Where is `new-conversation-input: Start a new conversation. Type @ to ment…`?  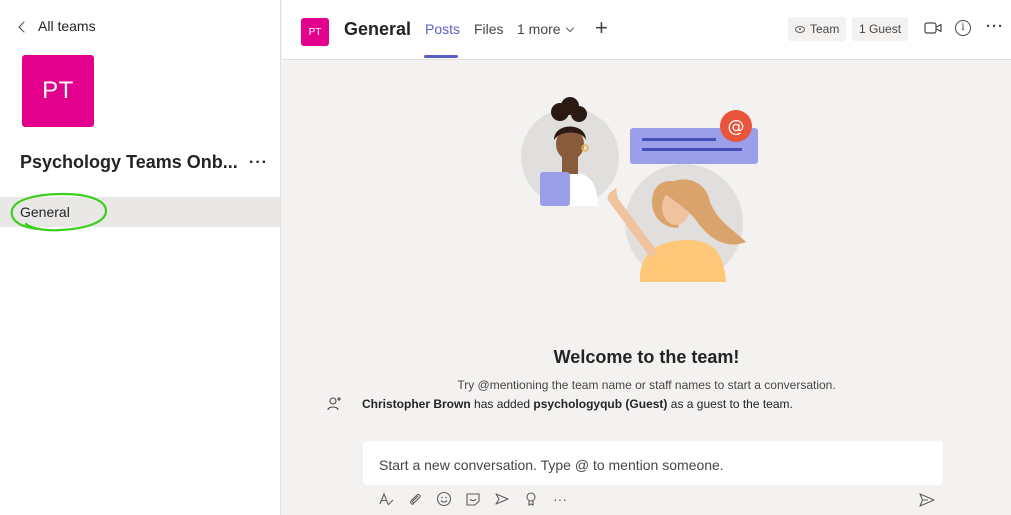 new-conversation-input: Start a new conversation. Type @ to ment… is located at coordinates (653, 463).